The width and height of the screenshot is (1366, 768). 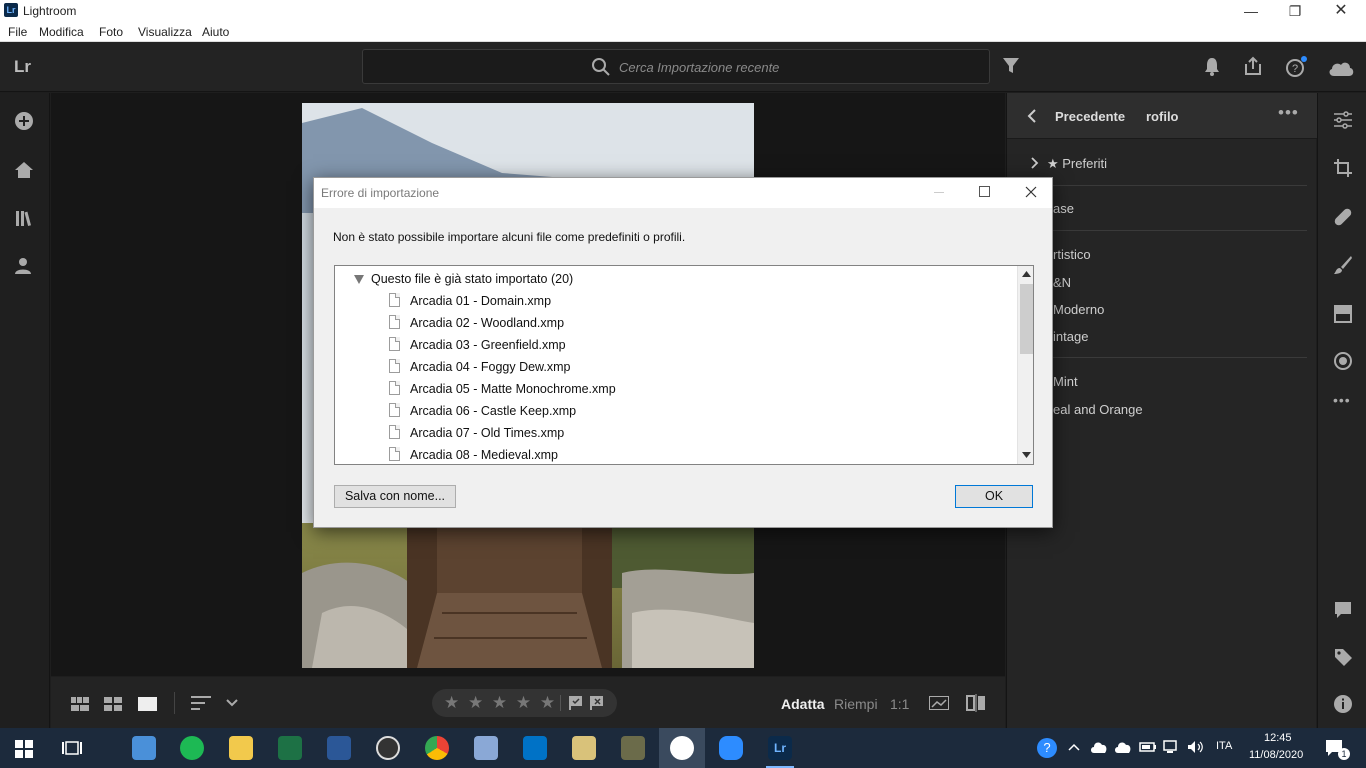 What do you see at coordinates (1172, 747) in the screenshot?
I see `network-icon` at bounding box center [1172, 747].